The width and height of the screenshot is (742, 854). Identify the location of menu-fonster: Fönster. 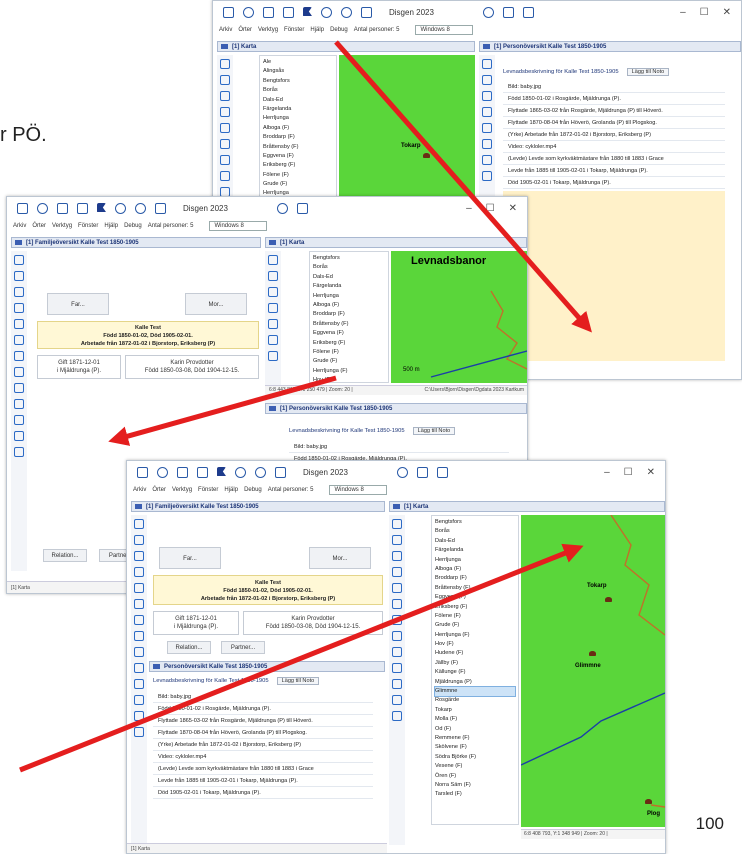
(208, 490).